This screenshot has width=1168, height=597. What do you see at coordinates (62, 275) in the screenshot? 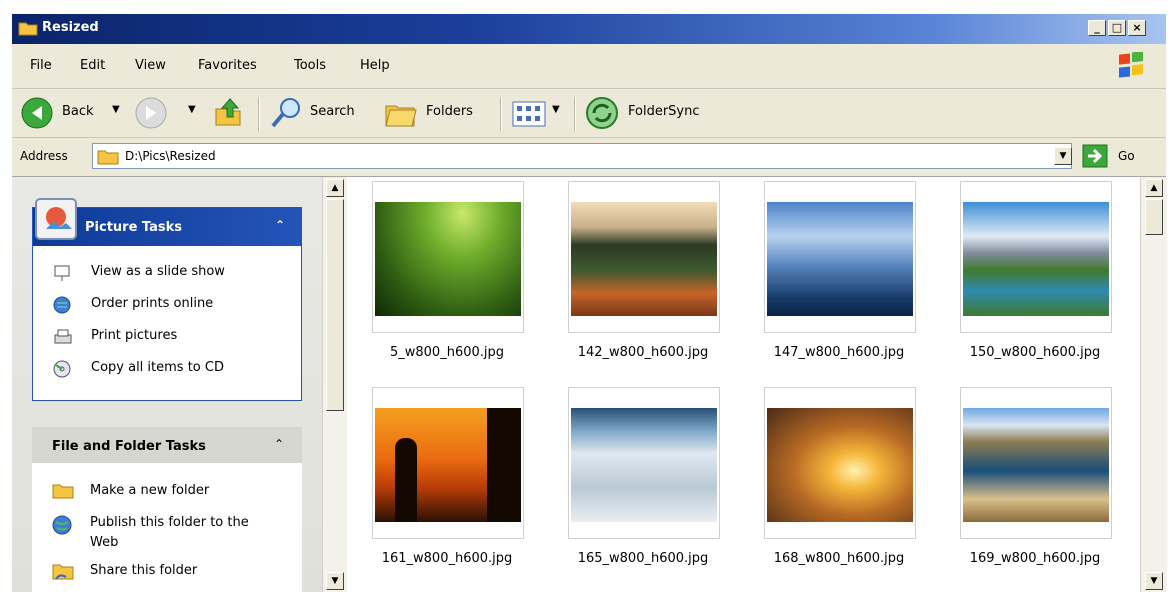
I see `slideshow-icon` at bounding box center [62, 275].